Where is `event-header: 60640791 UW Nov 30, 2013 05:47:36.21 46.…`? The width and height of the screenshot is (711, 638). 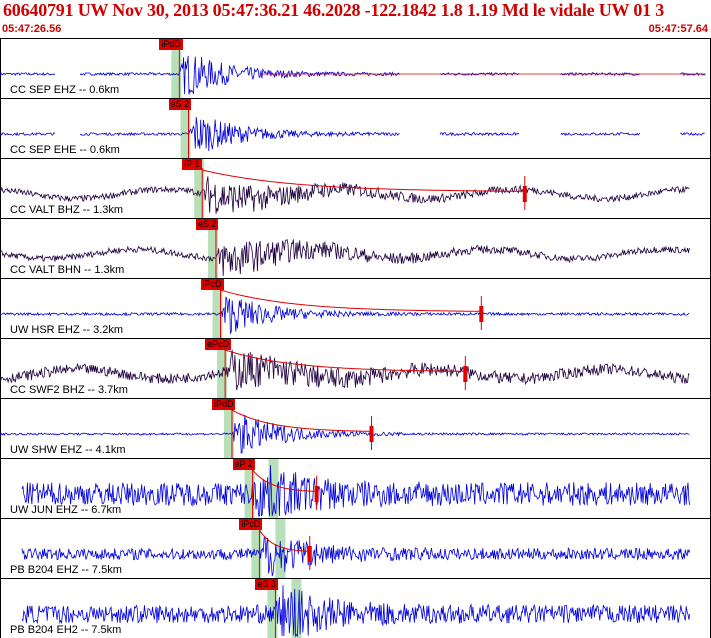 event-header: 60640791 UW Nov 30, 2013 05:47:36.21 46.… is located at coordinates (355, 19).